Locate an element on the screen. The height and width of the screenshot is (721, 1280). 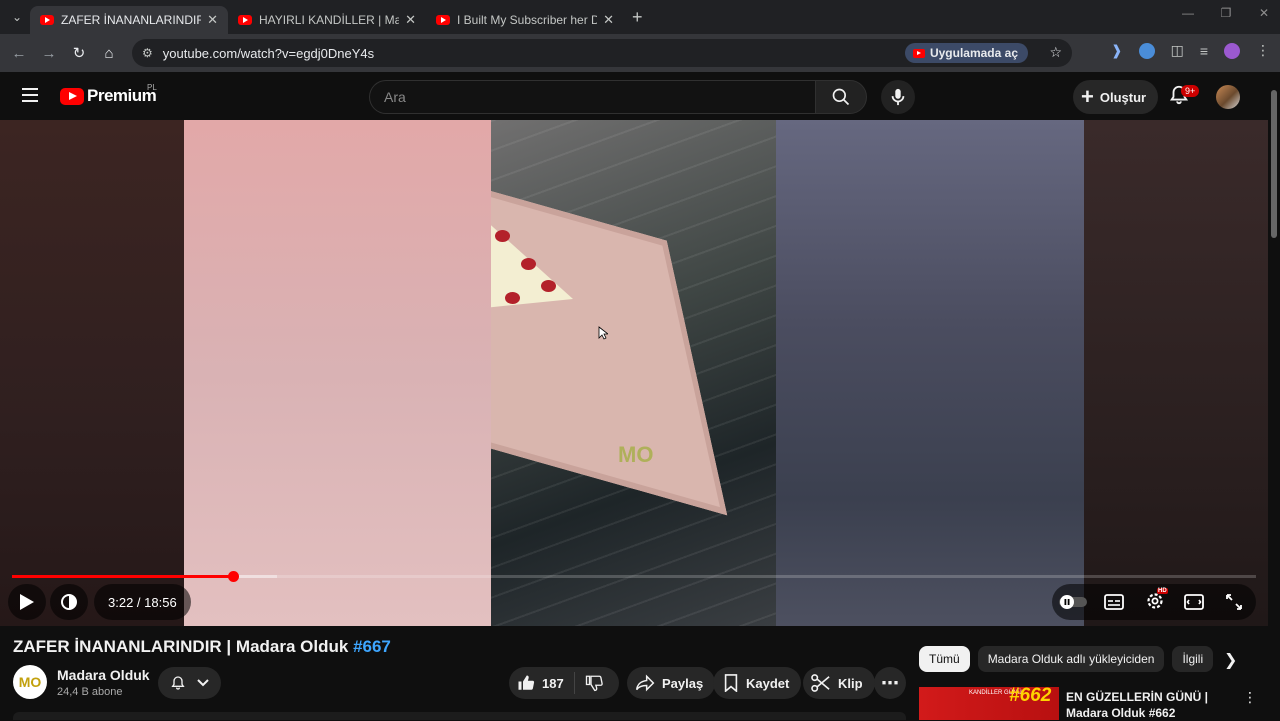
like-dislike-group: 187 is located at coordinates (564, 683).